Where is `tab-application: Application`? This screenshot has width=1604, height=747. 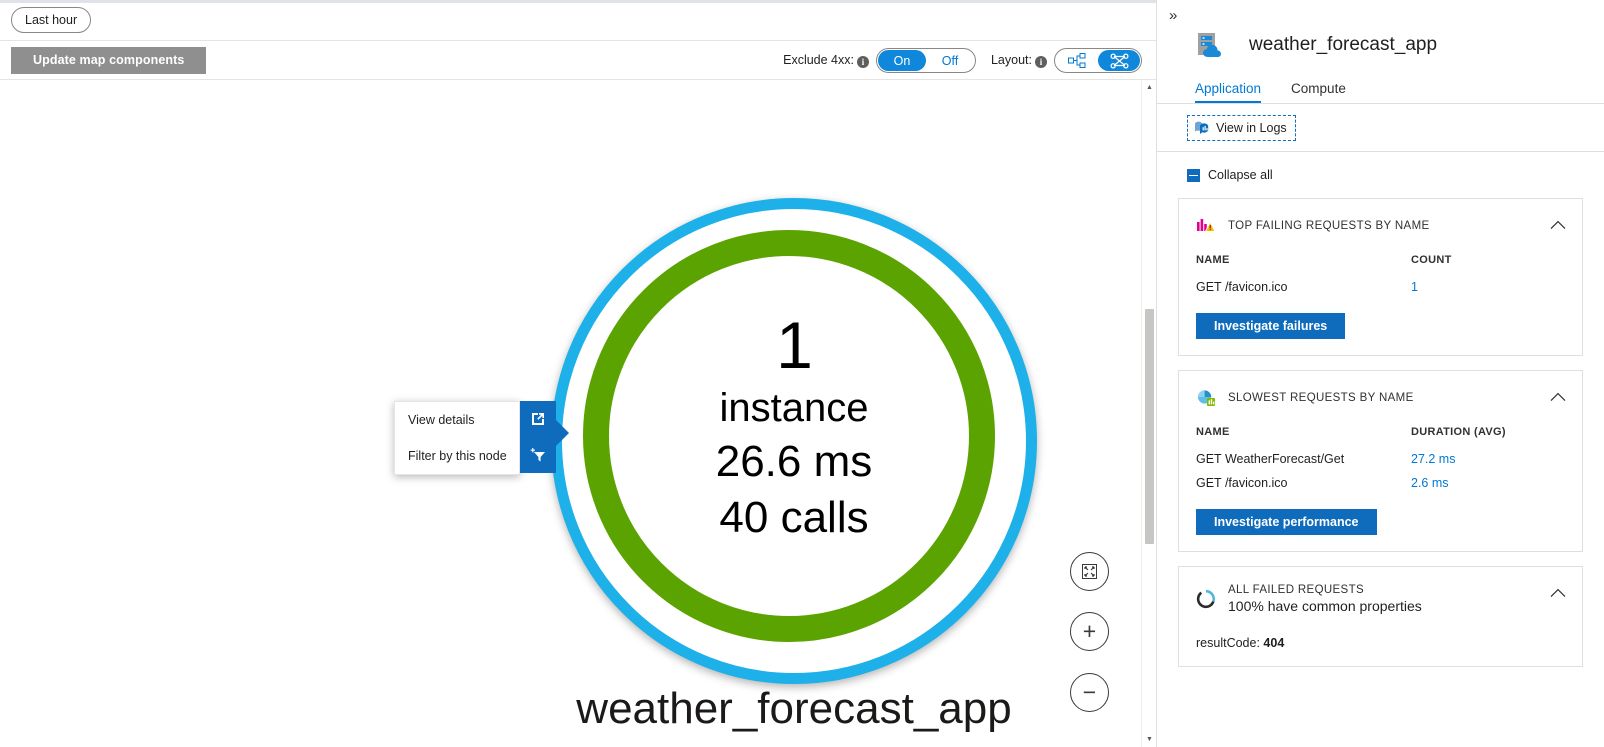 tab-application: Application is located at coordinates (1228, 92).